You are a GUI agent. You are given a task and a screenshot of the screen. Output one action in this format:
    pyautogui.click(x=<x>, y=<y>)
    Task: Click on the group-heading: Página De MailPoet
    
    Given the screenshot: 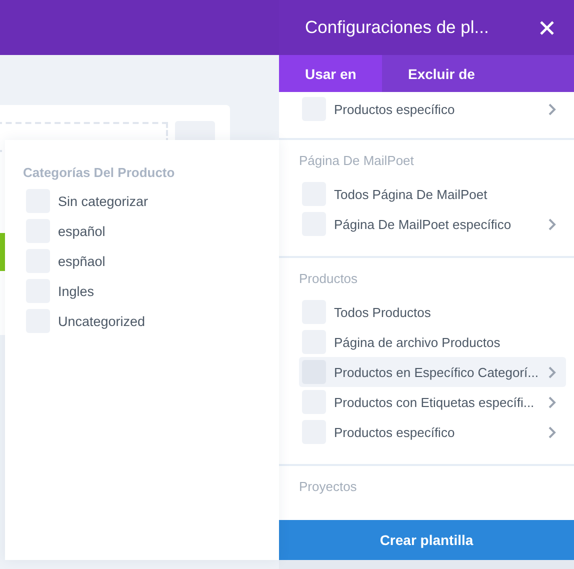 What is the action you would take?
    pyautogui.click(x=357, y=161)
    